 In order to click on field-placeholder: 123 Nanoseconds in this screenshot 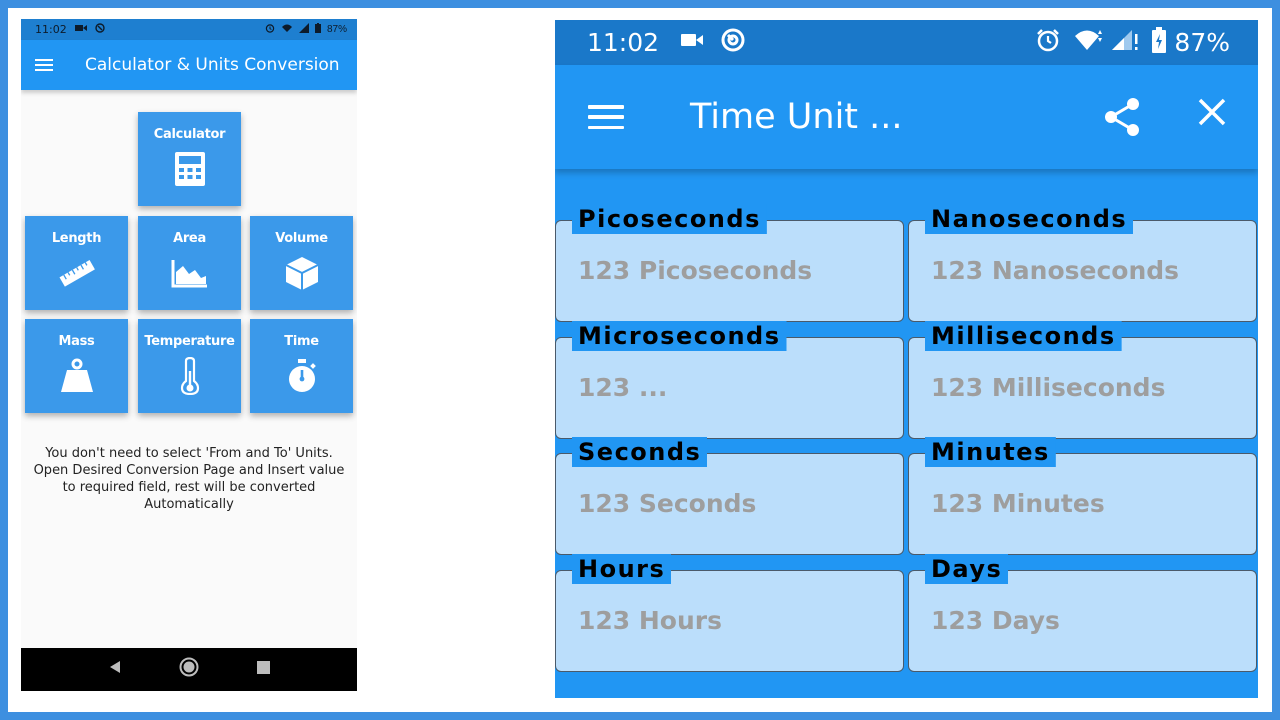, I will do `click(1055, 270)`.